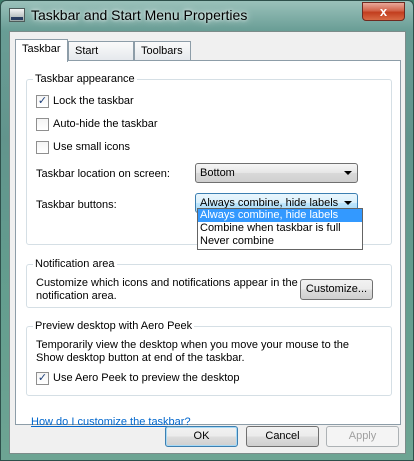 This screenshot has width=414, height=461. I want to click on autohide-taskbar-checkbox: Auto-hide the taskbar, so click(97, 124).